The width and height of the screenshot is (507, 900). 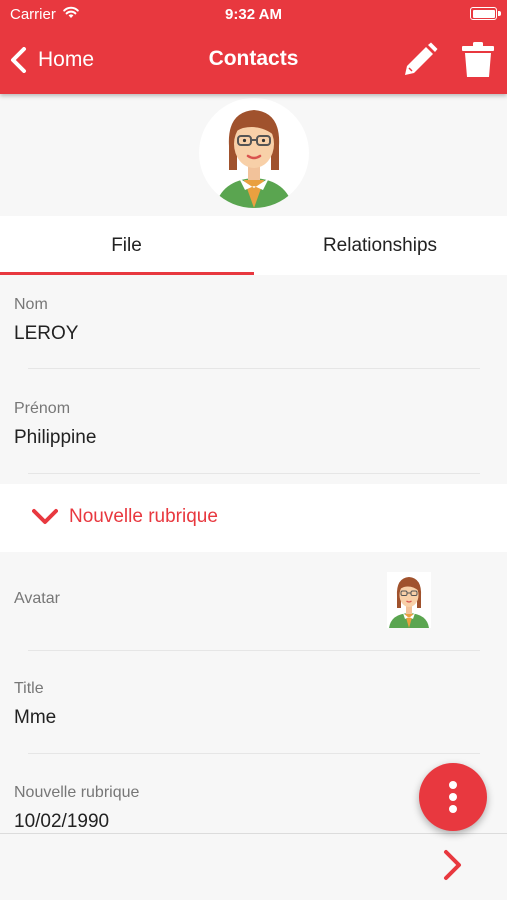 I want to click on bottom-nav-bar, so click(x=253, y=866).